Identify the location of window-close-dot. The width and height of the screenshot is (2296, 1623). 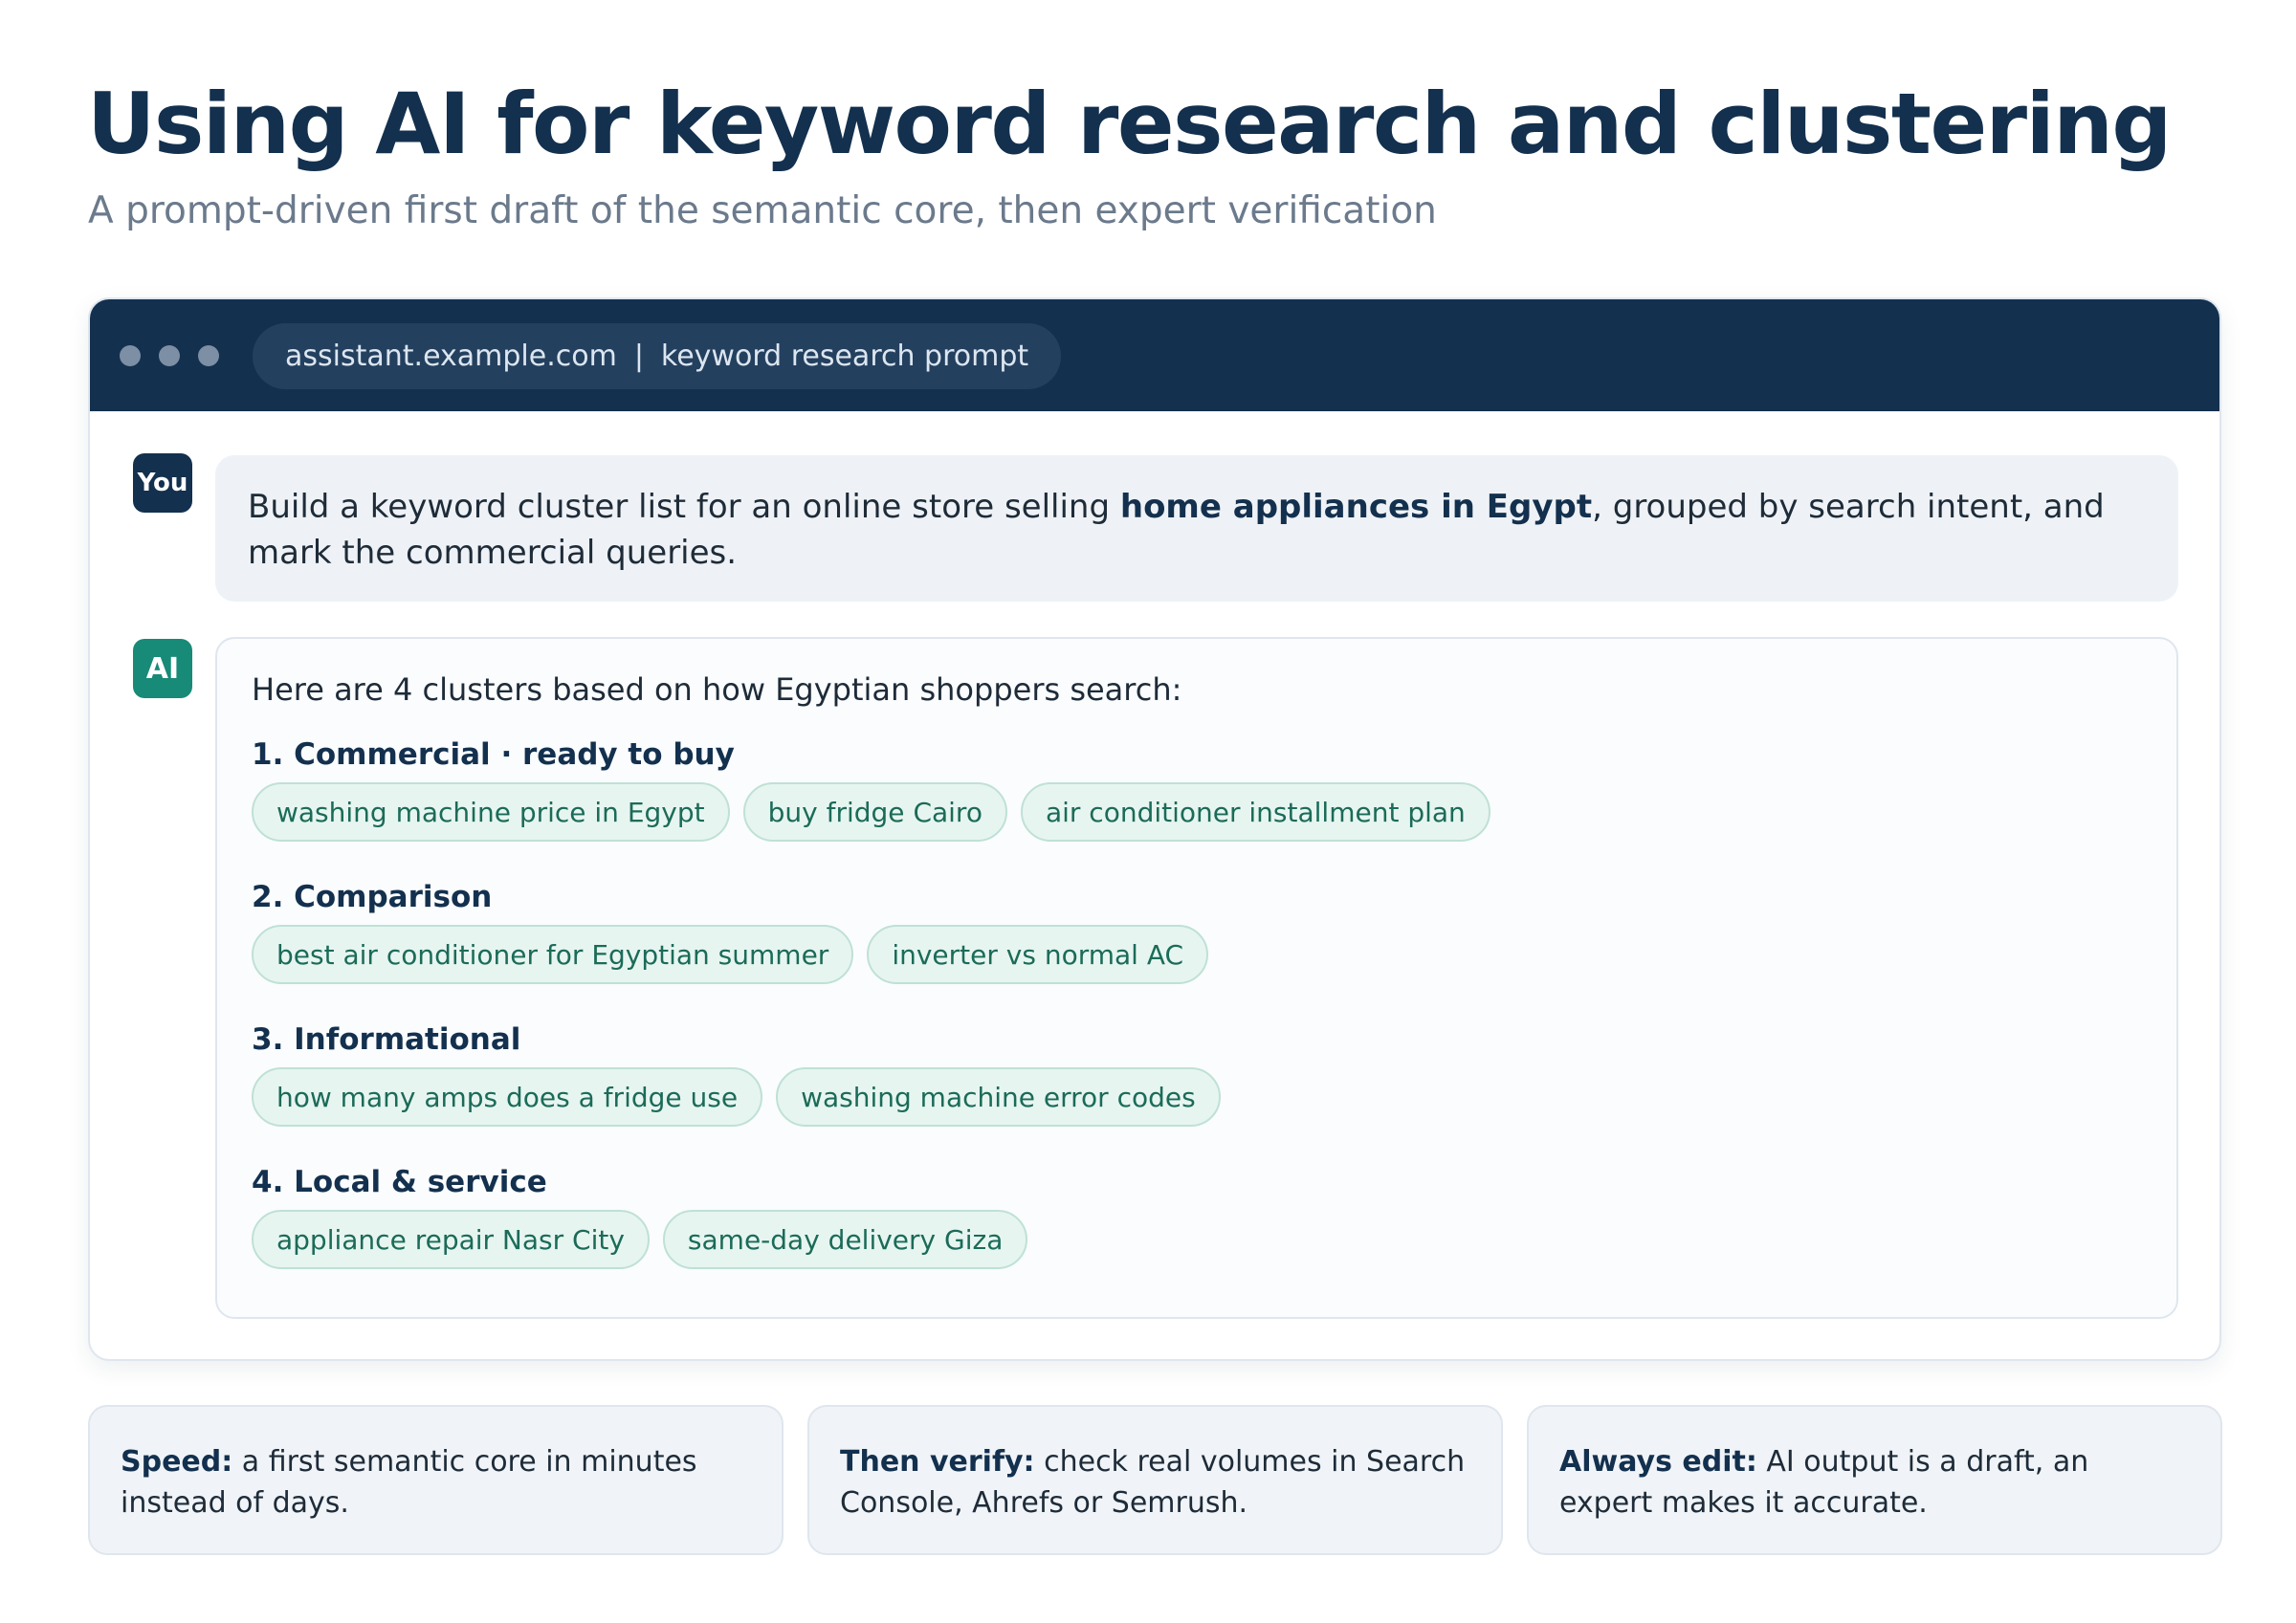
(130, 355).